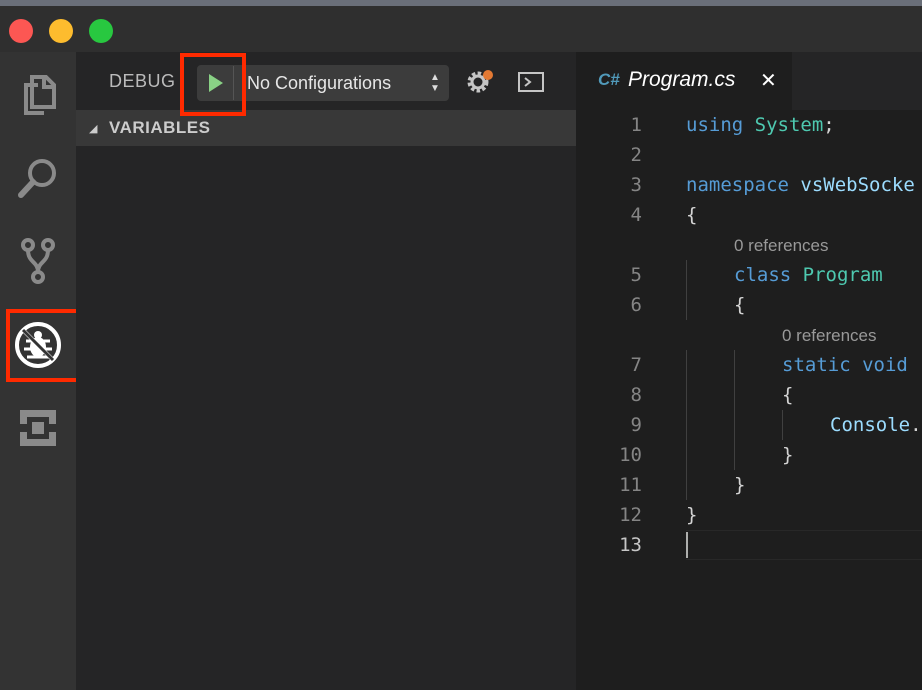 The width and height of the screenshot is (922, 690). I want to click on debug-title: DEBUG, so click(142, 81).